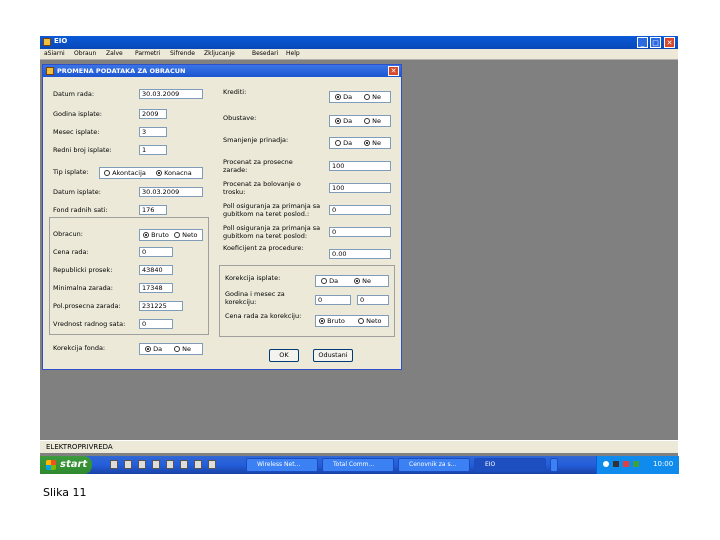 The height and width of the screenshot is (540, 720). Describe the element at coordinates (360, 232) in the screenshot. I see `pol-pred-input: 0` at that location.